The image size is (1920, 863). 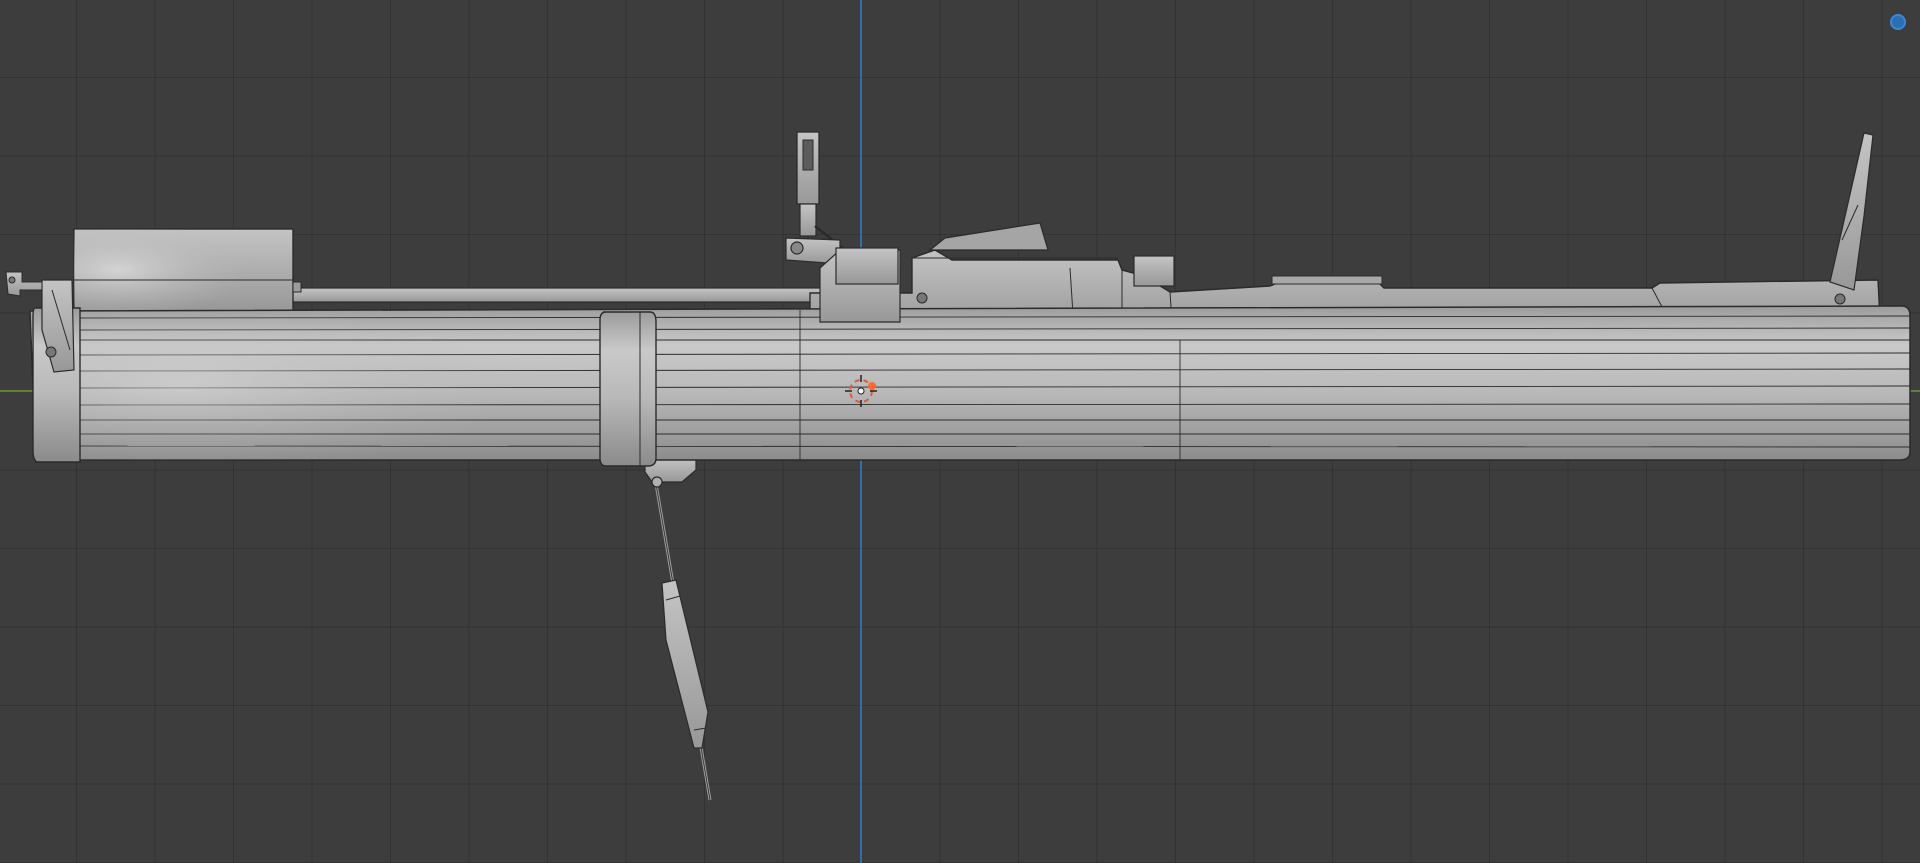 I want to click on rear-end-cap, so click(x=43, y=367).